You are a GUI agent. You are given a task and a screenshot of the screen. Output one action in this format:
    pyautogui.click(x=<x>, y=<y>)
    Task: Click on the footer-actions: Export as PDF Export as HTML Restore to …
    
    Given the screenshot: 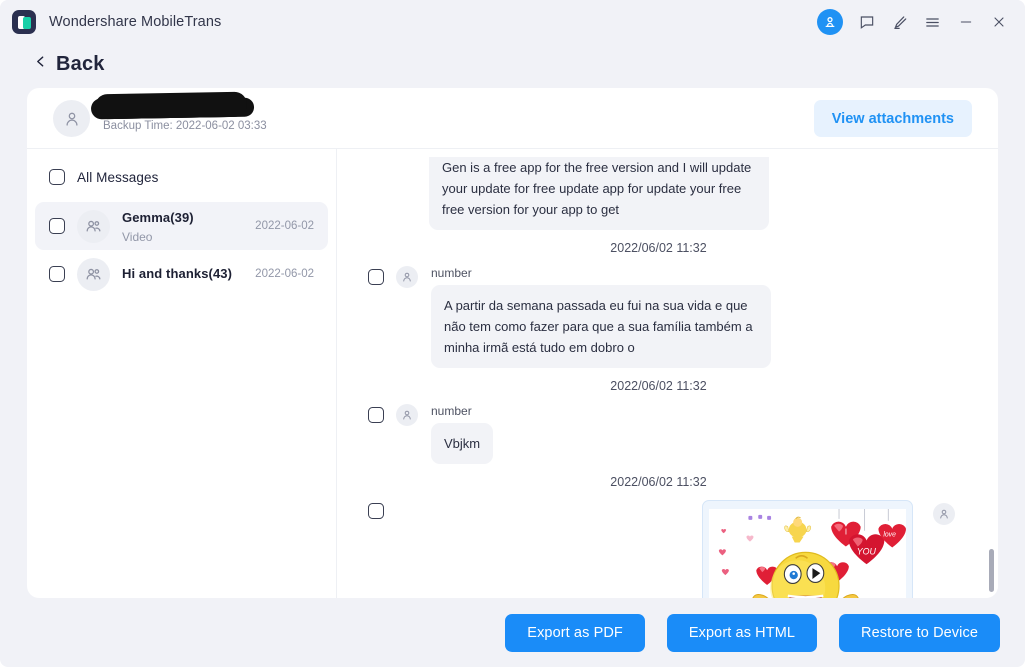 What is the action you would take?
    pyautogui.click(x=512, y=632)
    